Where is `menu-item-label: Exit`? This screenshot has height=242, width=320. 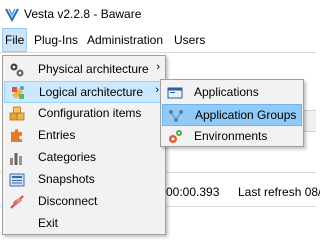
menu-item-label: Exit is located at coordinates (48, 223).